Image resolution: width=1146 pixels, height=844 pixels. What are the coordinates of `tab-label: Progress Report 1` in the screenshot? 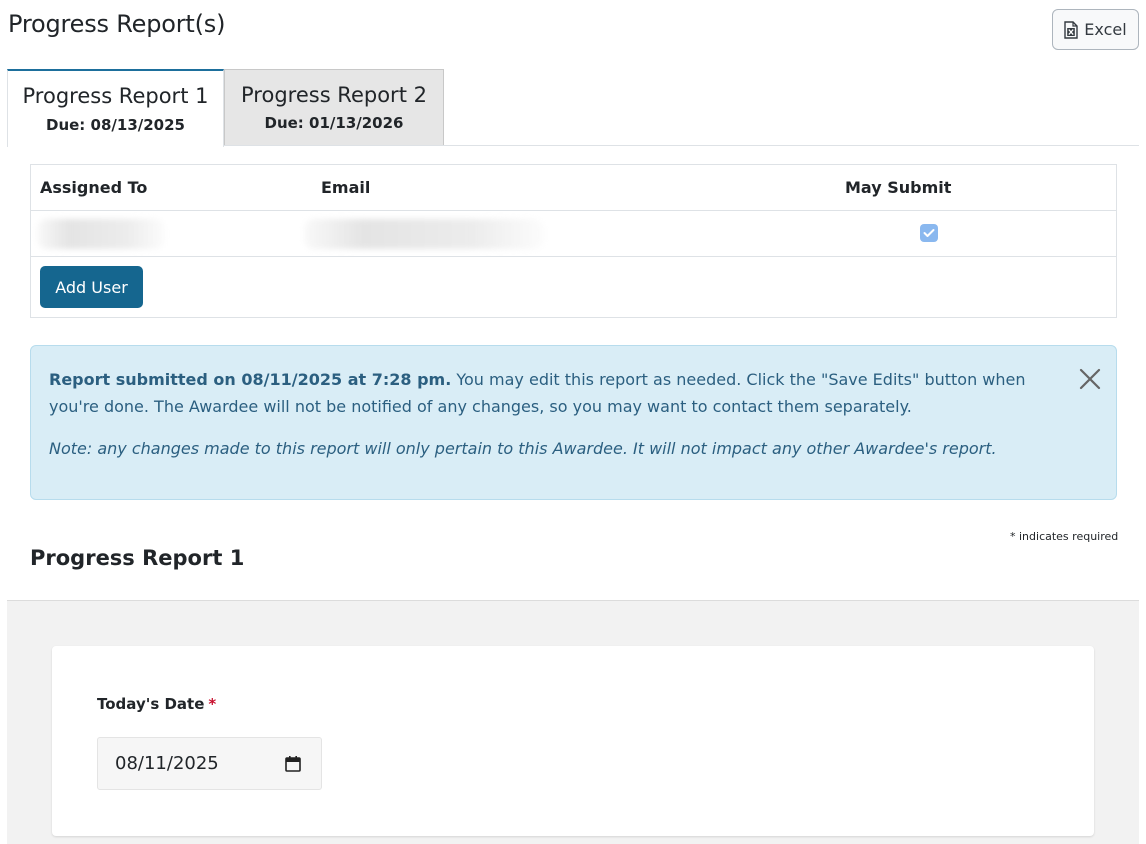 It's located at (115, 96).